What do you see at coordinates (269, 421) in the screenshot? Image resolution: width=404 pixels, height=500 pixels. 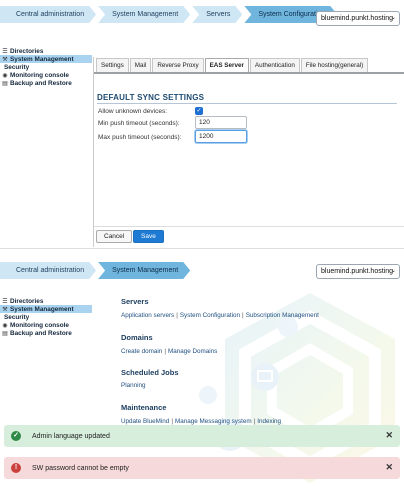 I see `indexing-link: Indexing` at bounding box center [269, 421].